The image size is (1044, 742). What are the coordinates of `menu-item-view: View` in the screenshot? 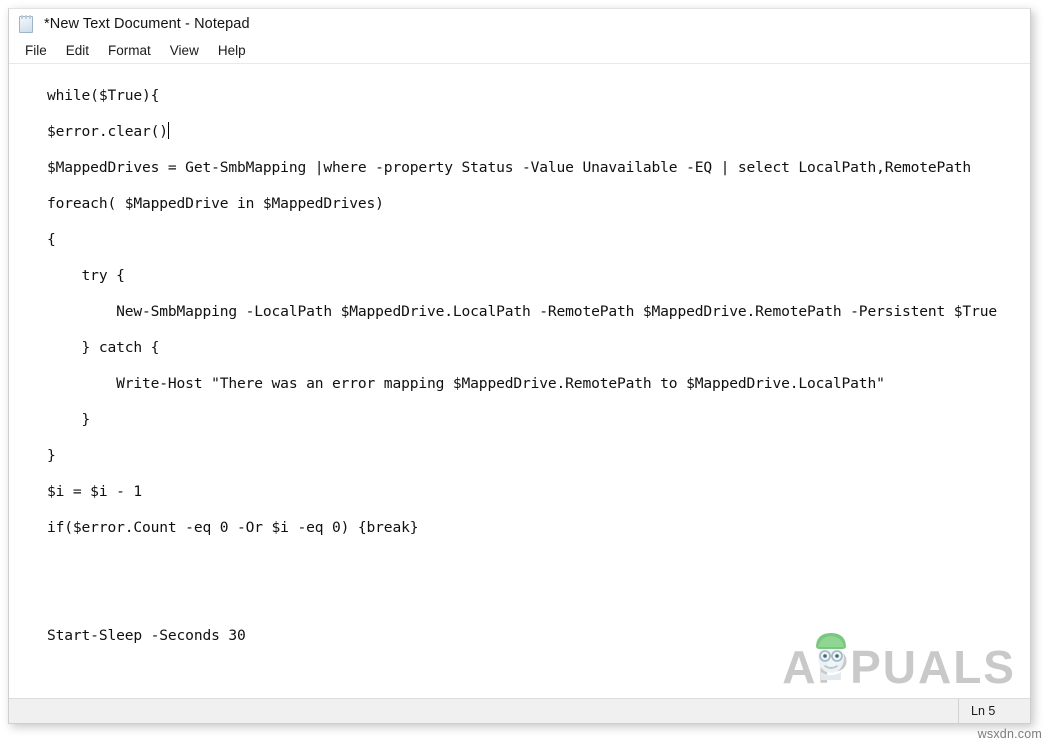 It's located at (184, 51).